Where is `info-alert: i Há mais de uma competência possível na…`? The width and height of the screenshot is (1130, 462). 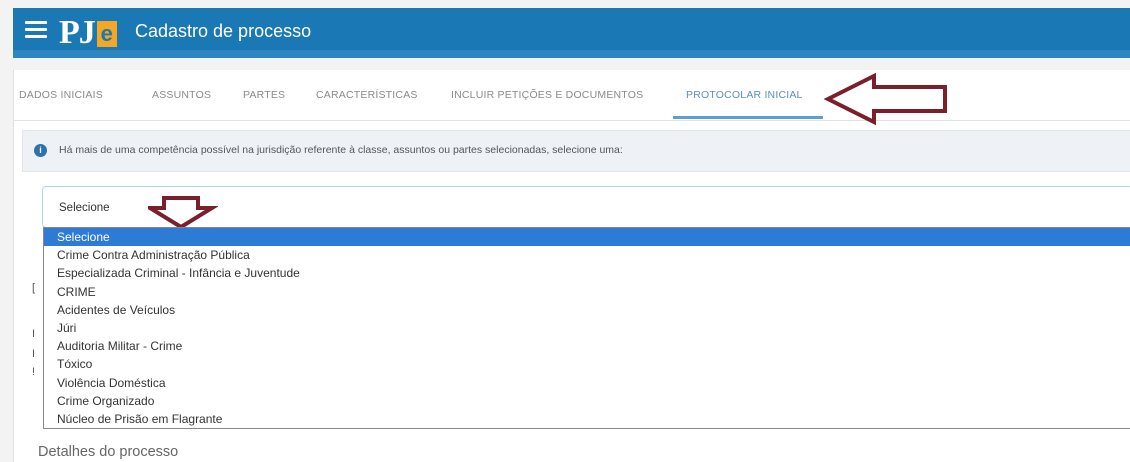 info-alert: i Há mais de uma competência possível na… is located at coordinates (576, 151).